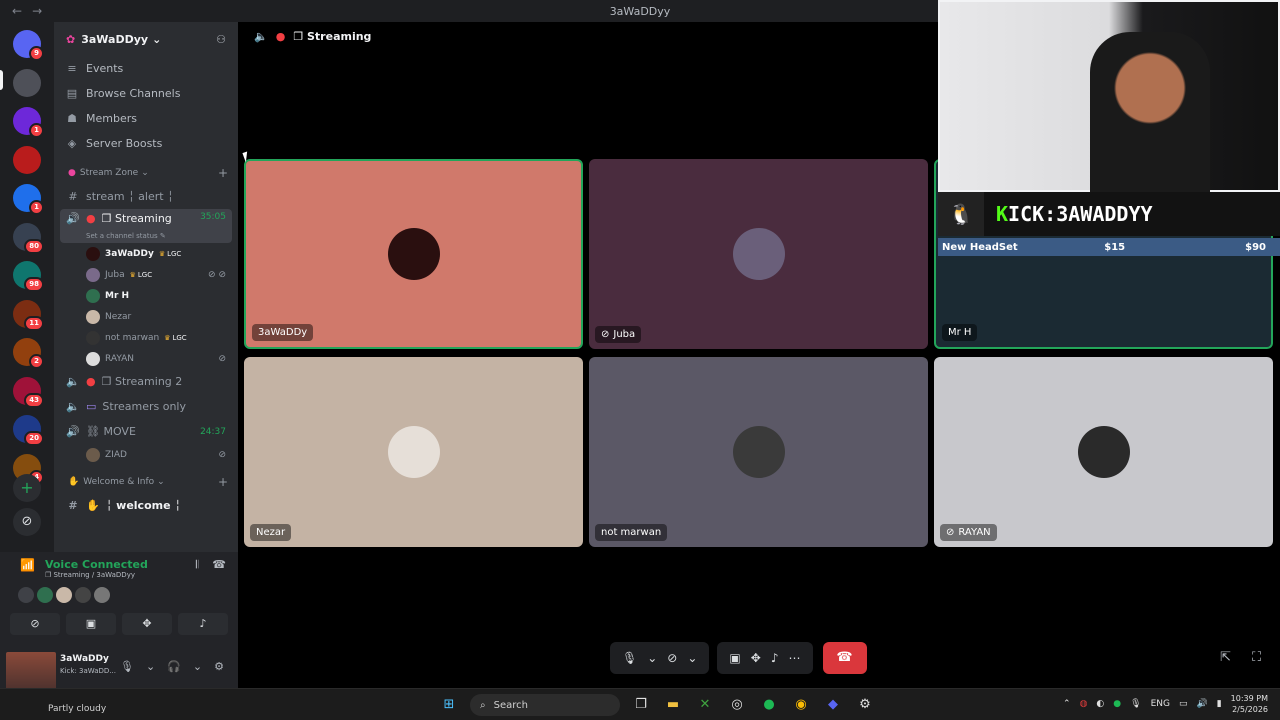  Describe the element at coordinates (769, 705) in the screenshot. I see `spotify-icon: ●` at that location.